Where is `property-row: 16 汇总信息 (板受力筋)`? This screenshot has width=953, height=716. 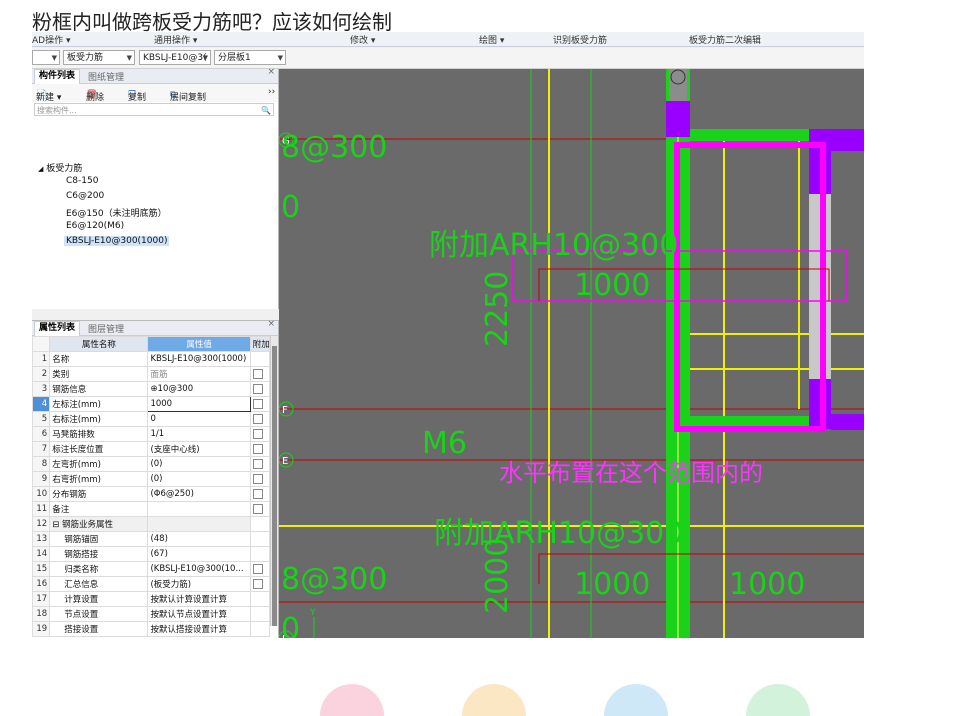 property-row: 16 汇总信息 (板受力筋) is located at coordinates (151, 584).